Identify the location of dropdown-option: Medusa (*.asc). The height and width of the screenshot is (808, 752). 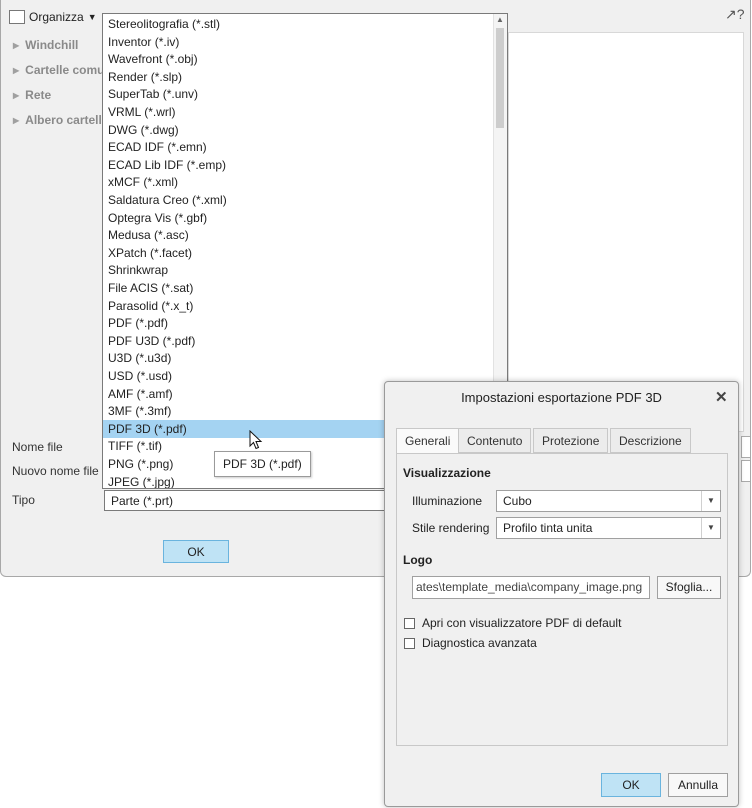
(298, 235).